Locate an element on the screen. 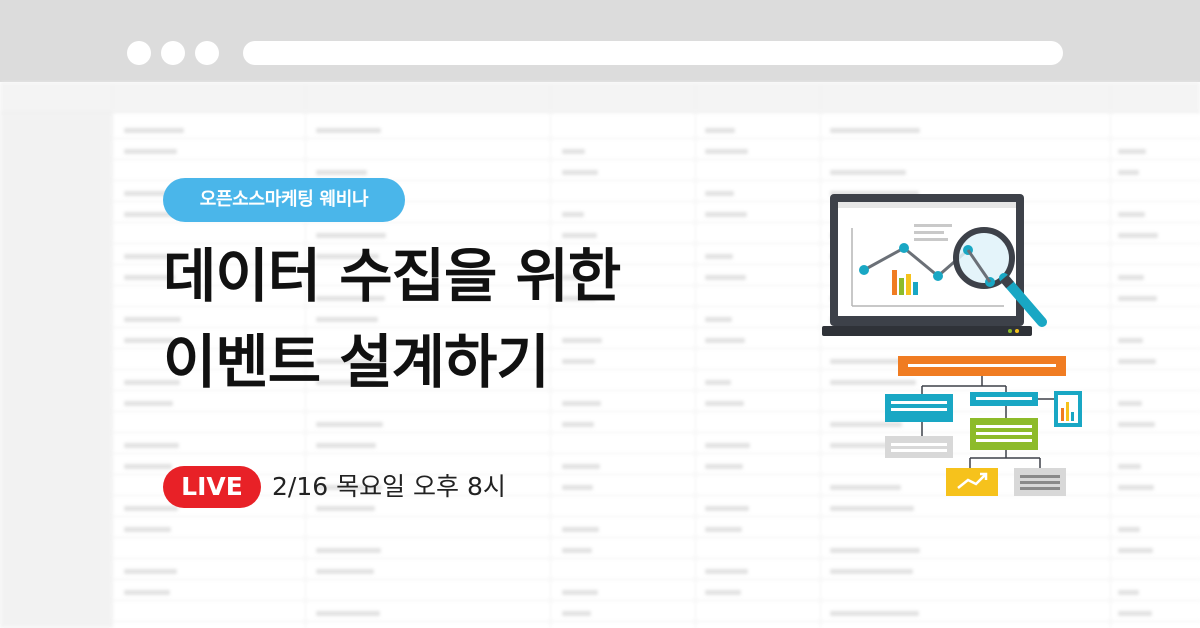  background-sidebar is located at coordinates (56, 355).